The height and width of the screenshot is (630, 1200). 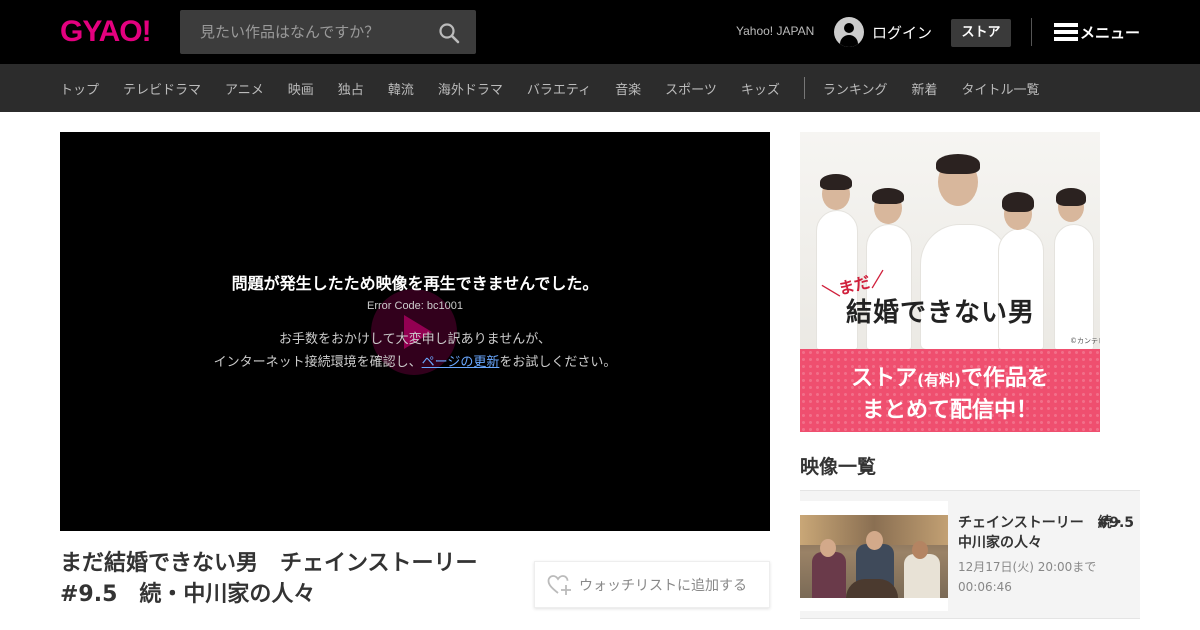 I want to click on video-list-heading: 映像一覧, so click(x=838, y=467).